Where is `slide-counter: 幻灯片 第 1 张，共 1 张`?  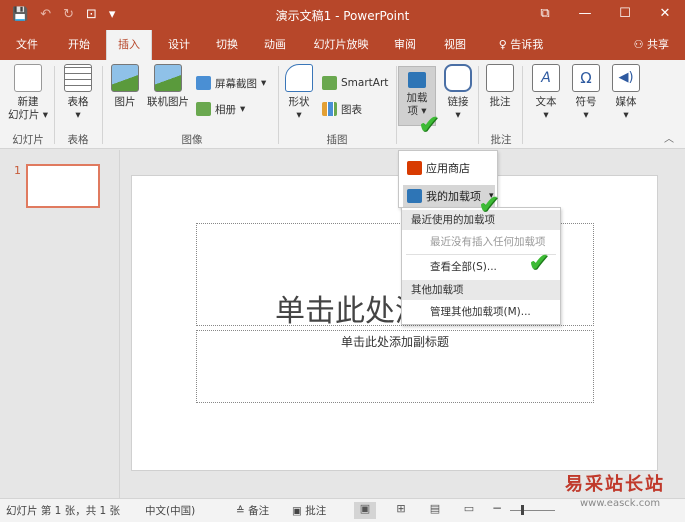
slide-counter: 幻灯片 第 1 张，共 1 张 is located at coordinates (63, 511).